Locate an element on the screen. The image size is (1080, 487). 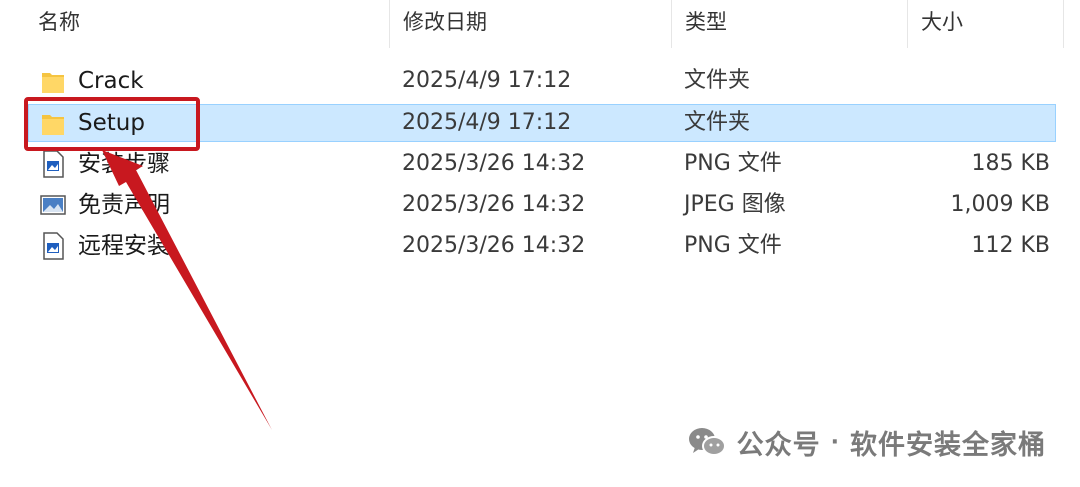
file-size: 1,009 KB is located at coordinates (1000, 204).